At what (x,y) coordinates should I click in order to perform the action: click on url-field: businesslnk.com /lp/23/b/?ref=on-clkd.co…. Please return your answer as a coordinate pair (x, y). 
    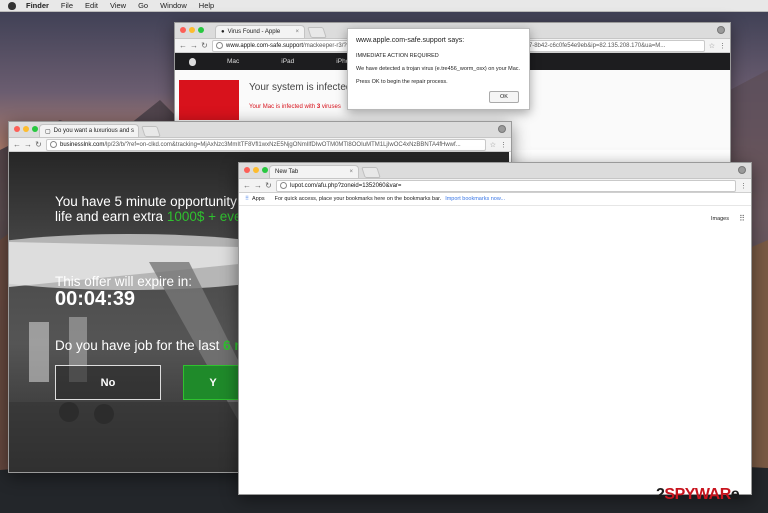
    Looking at the image, I should click on (266, 144).